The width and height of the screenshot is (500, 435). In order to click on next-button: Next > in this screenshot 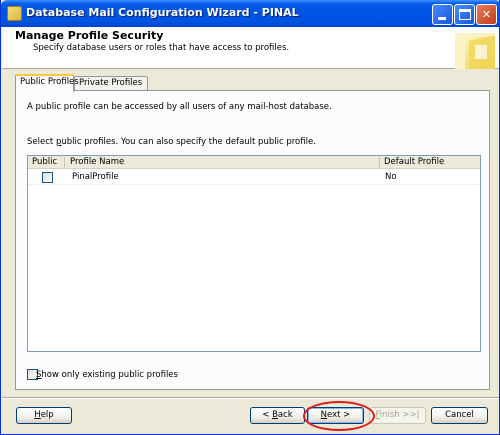, I will do `click(335, 415)`.